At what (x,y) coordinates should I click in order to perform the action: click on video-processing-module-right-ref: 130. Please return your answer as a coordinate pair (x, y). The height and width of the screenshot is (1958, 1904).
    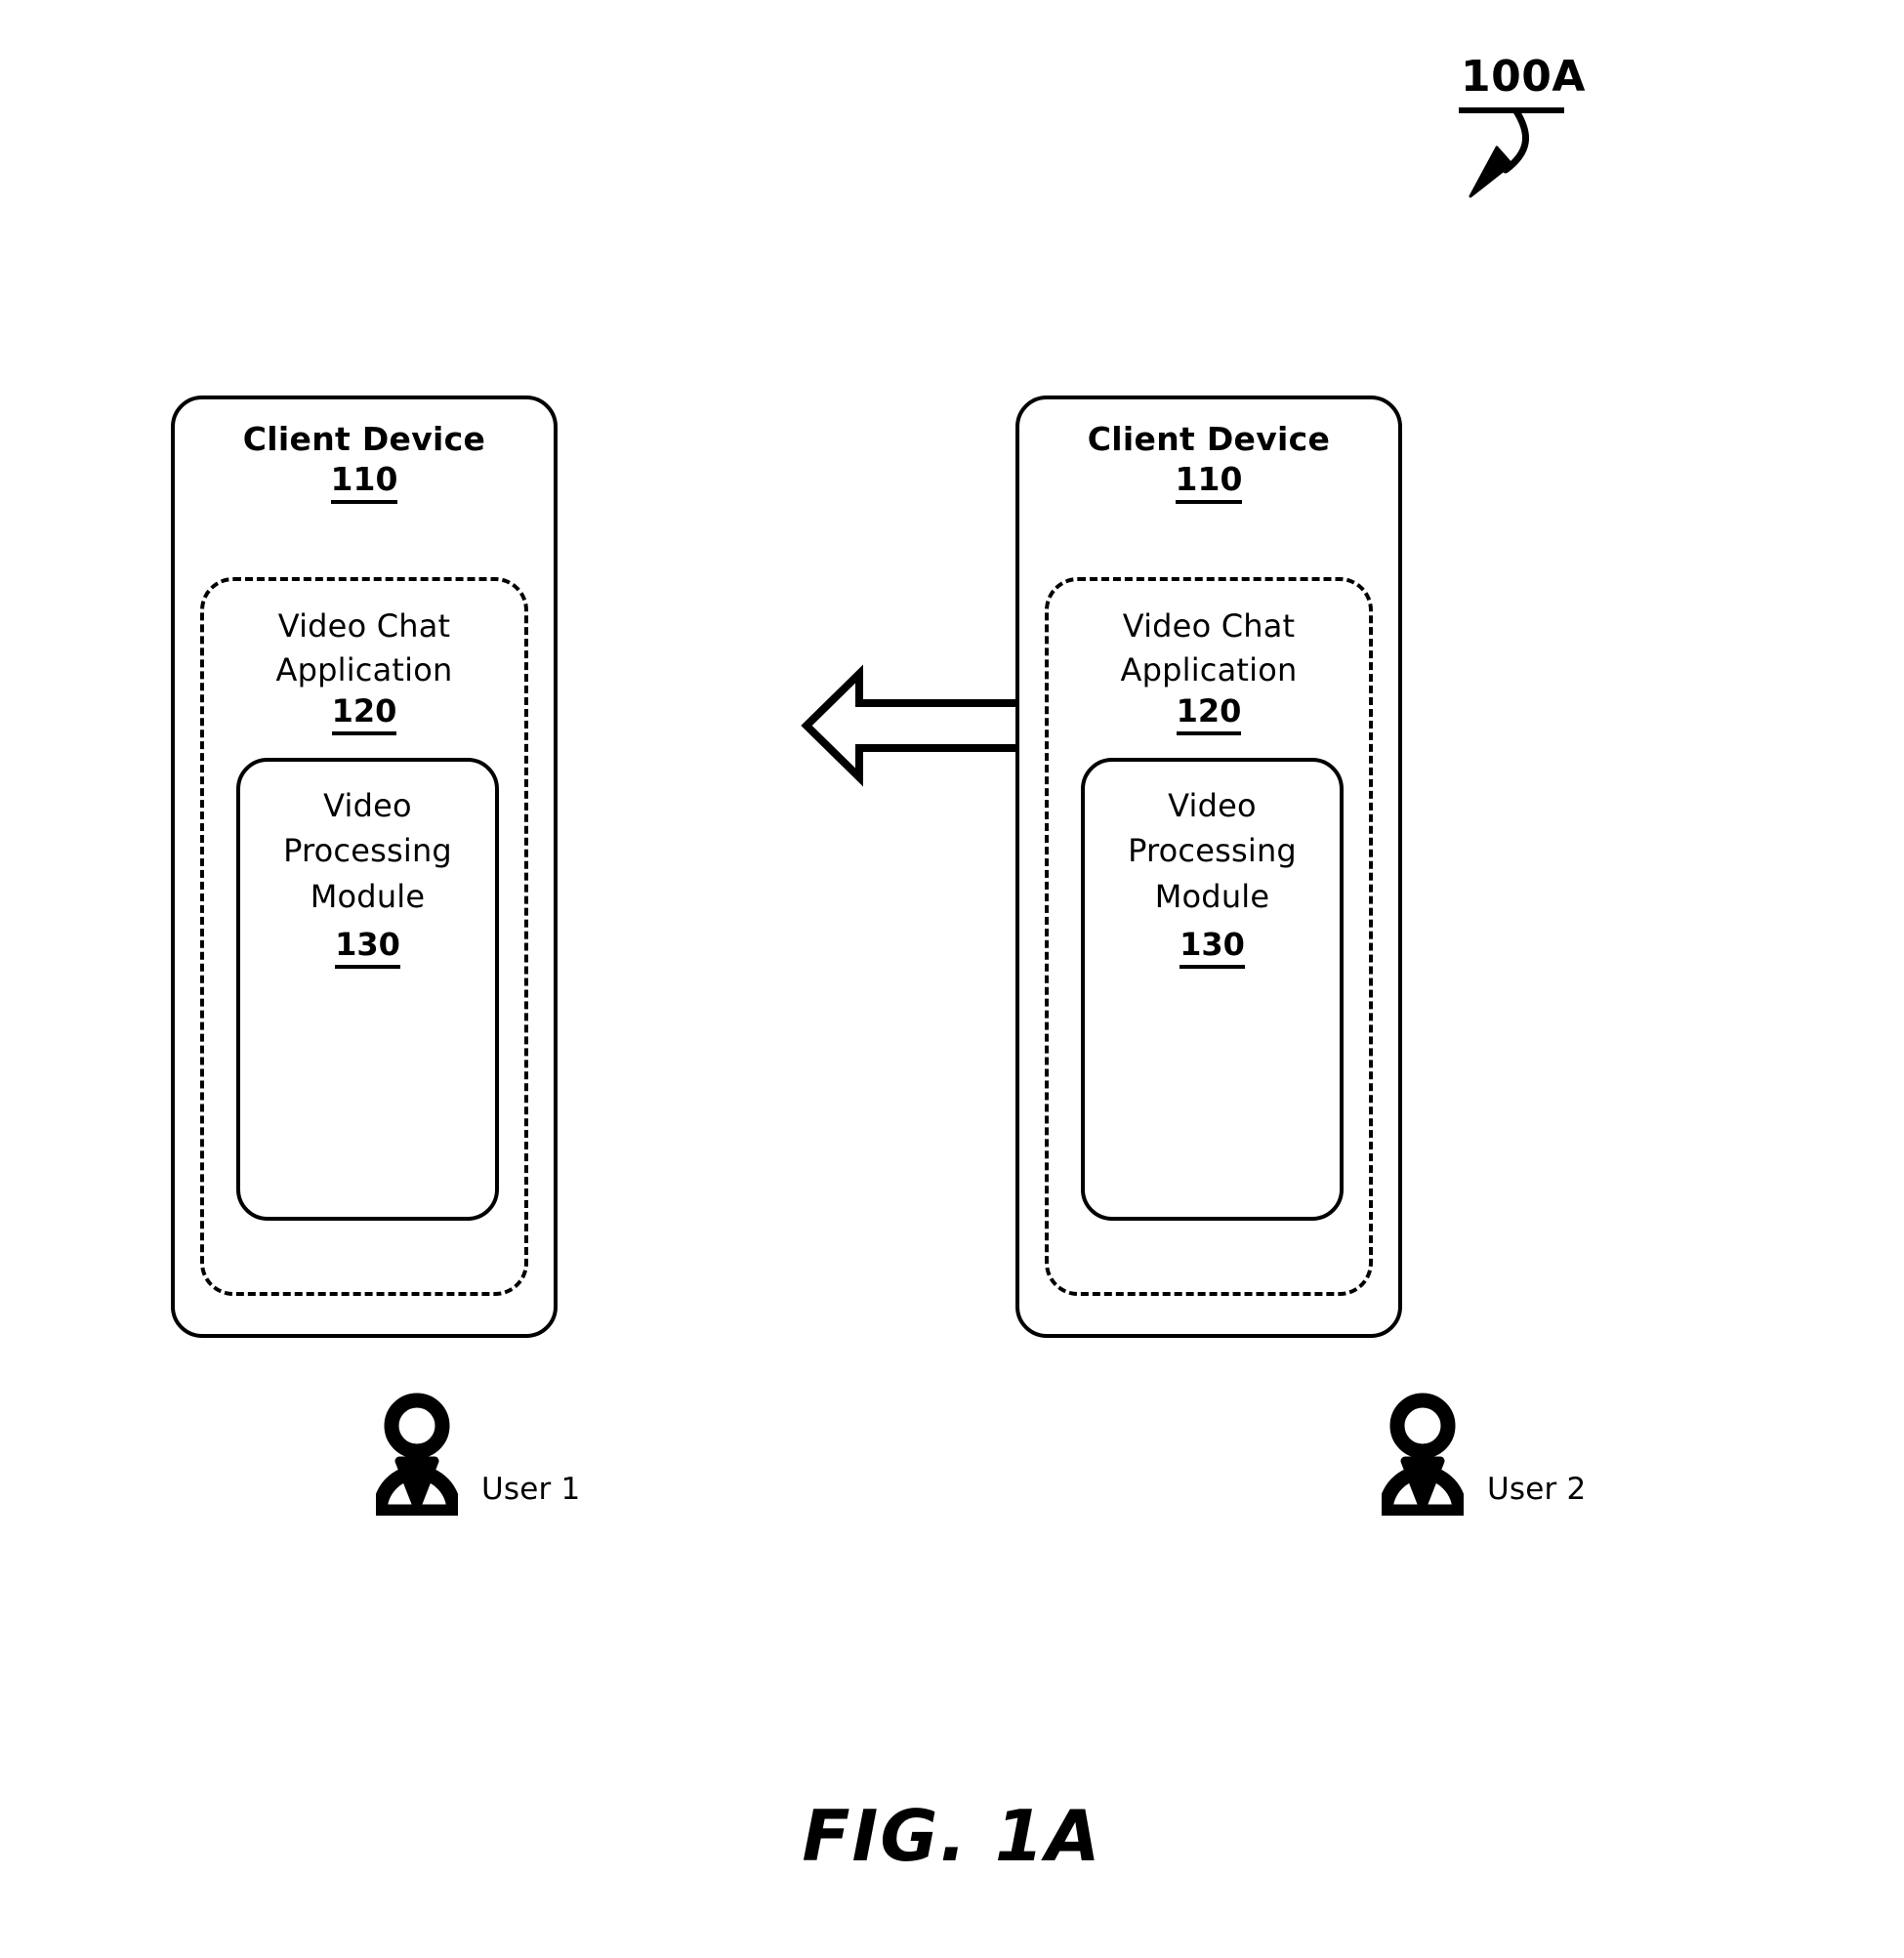
    Looking at the image, I should click on (1212, 947).